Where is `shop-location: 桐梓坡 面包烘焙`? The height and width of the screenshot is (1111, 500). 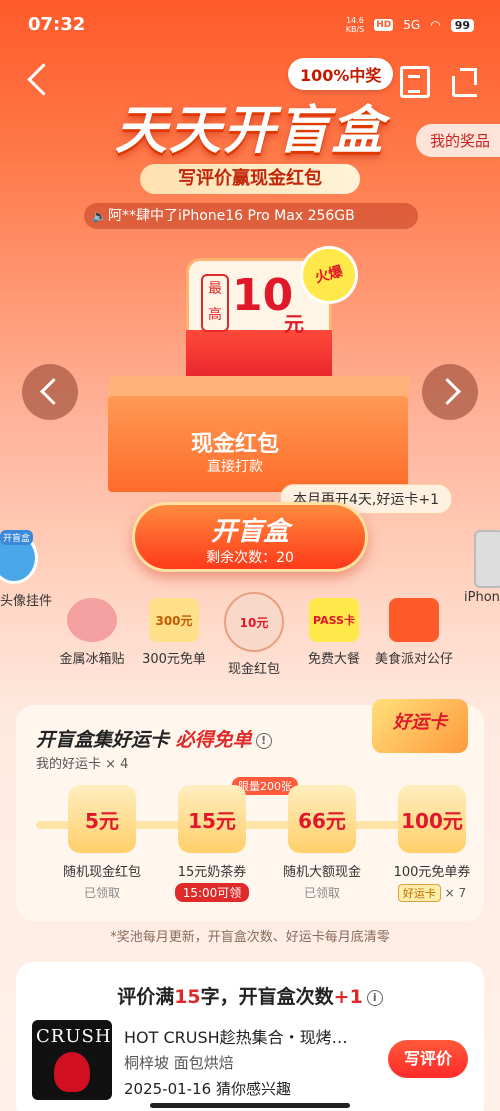 shop-location: 桐梓坡 面包烘焙 is located at coordinates (179, 1063).